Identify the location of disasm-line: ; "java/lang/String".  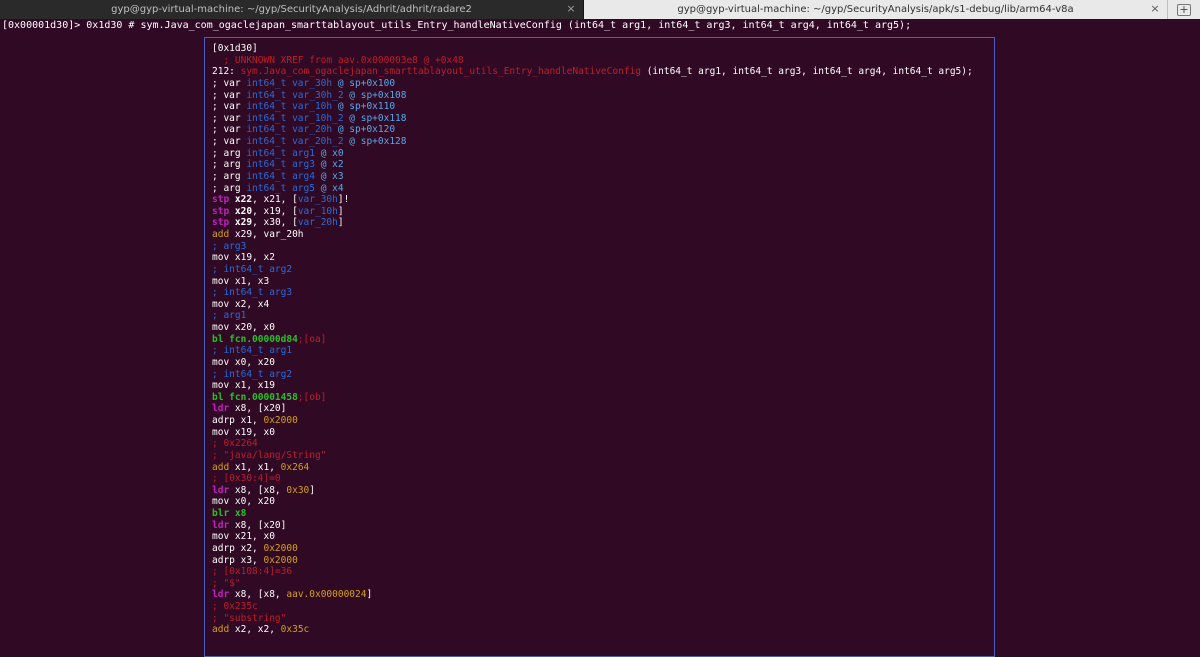
(592, 456).